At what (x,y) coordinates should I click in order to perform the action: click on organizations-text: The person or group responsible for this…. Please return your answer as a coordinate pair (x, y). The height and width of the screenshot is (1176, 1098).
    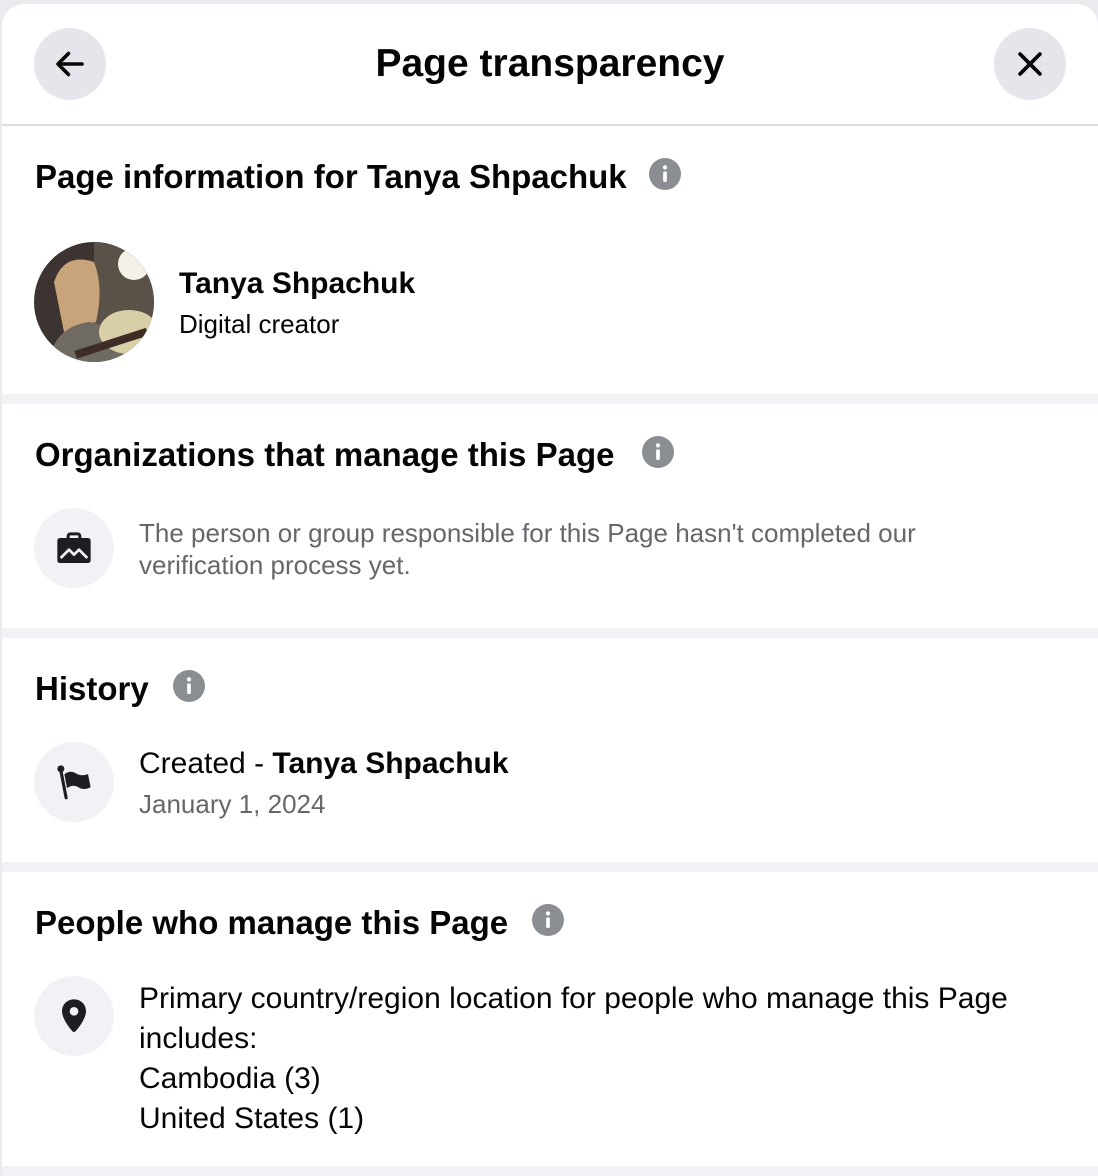
    Looking at the image, I should click on (527, 549).